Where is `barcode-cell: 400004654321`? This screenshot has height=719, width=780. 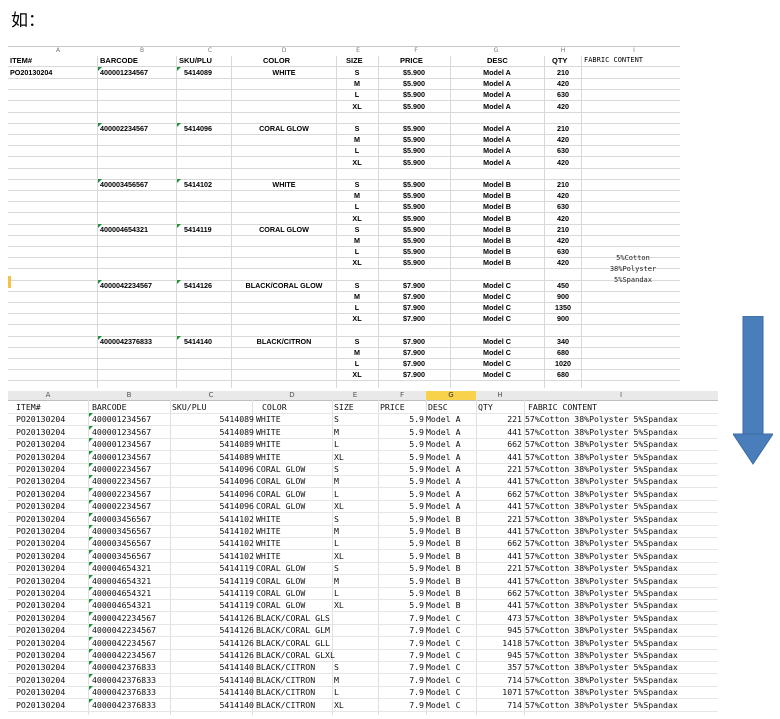 barcode-cell: 400004654321 is located at coordinates (124, 229).